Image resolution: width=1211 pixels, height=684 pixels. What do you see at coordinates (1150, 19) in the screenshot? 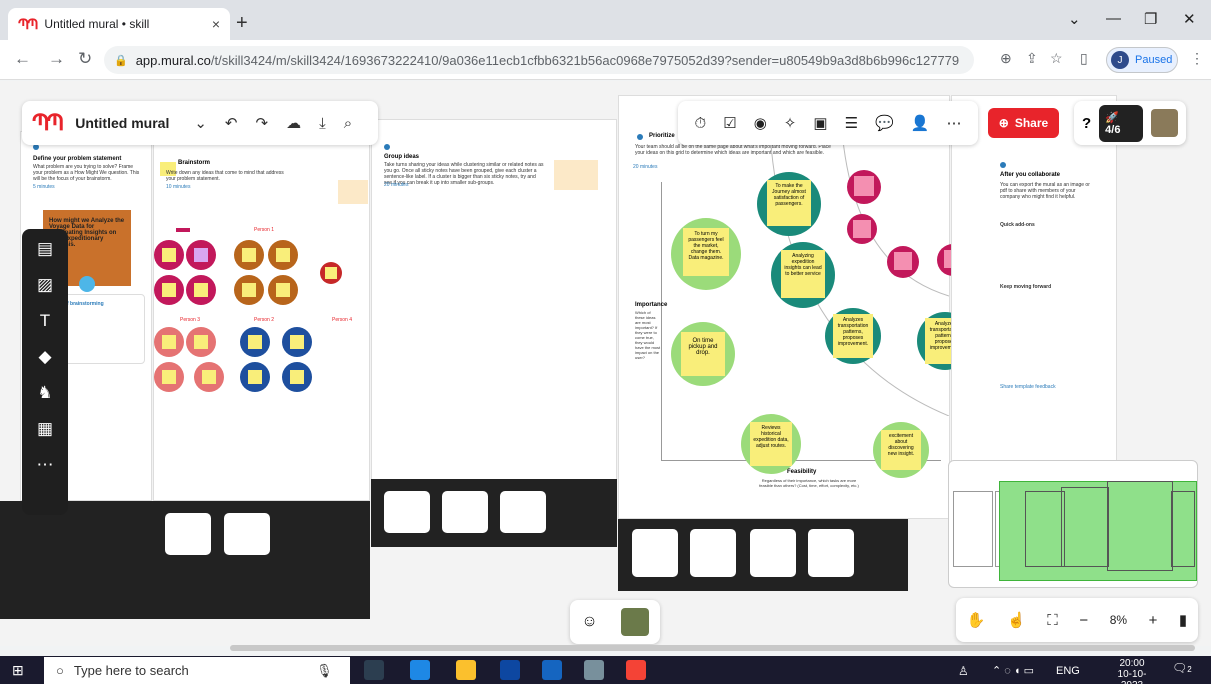
I see `maximize-button: ❐` at bounding box center [1150, 19].